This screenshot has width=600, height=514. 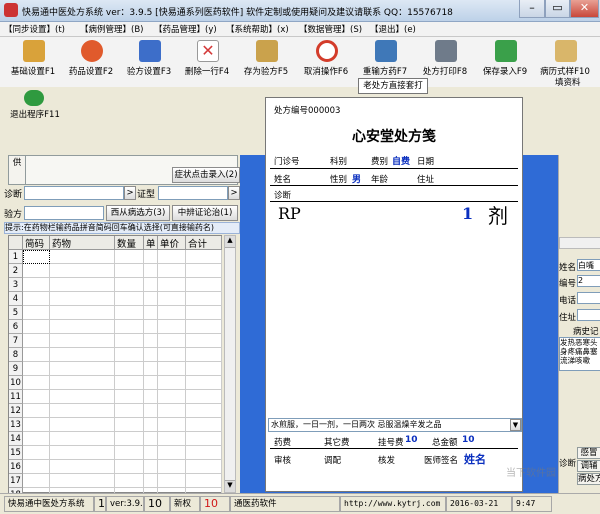 What do you see at coordinates (230, 364) in the screenshot?
I see `grid-scrollbar: ▲ ▼` at bounding box center [230, 364].